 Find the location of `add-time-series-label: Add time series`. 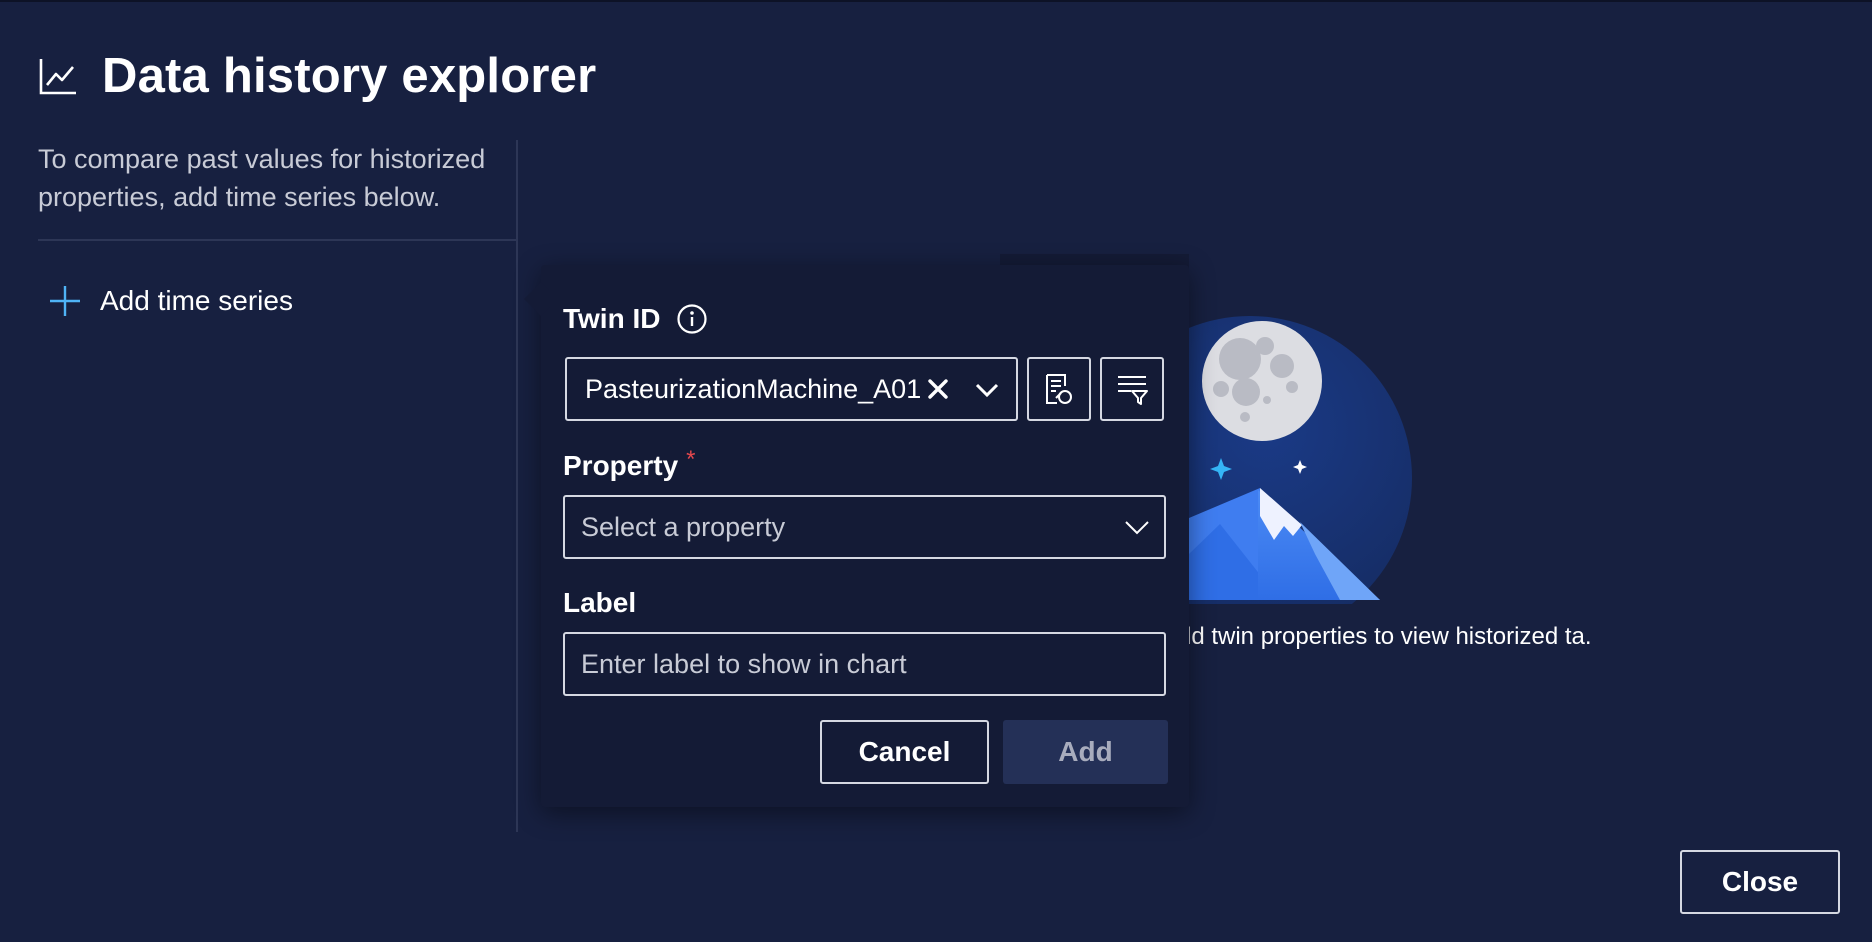

add-time-series-label: Add time series is located at coordinates (196, 300).